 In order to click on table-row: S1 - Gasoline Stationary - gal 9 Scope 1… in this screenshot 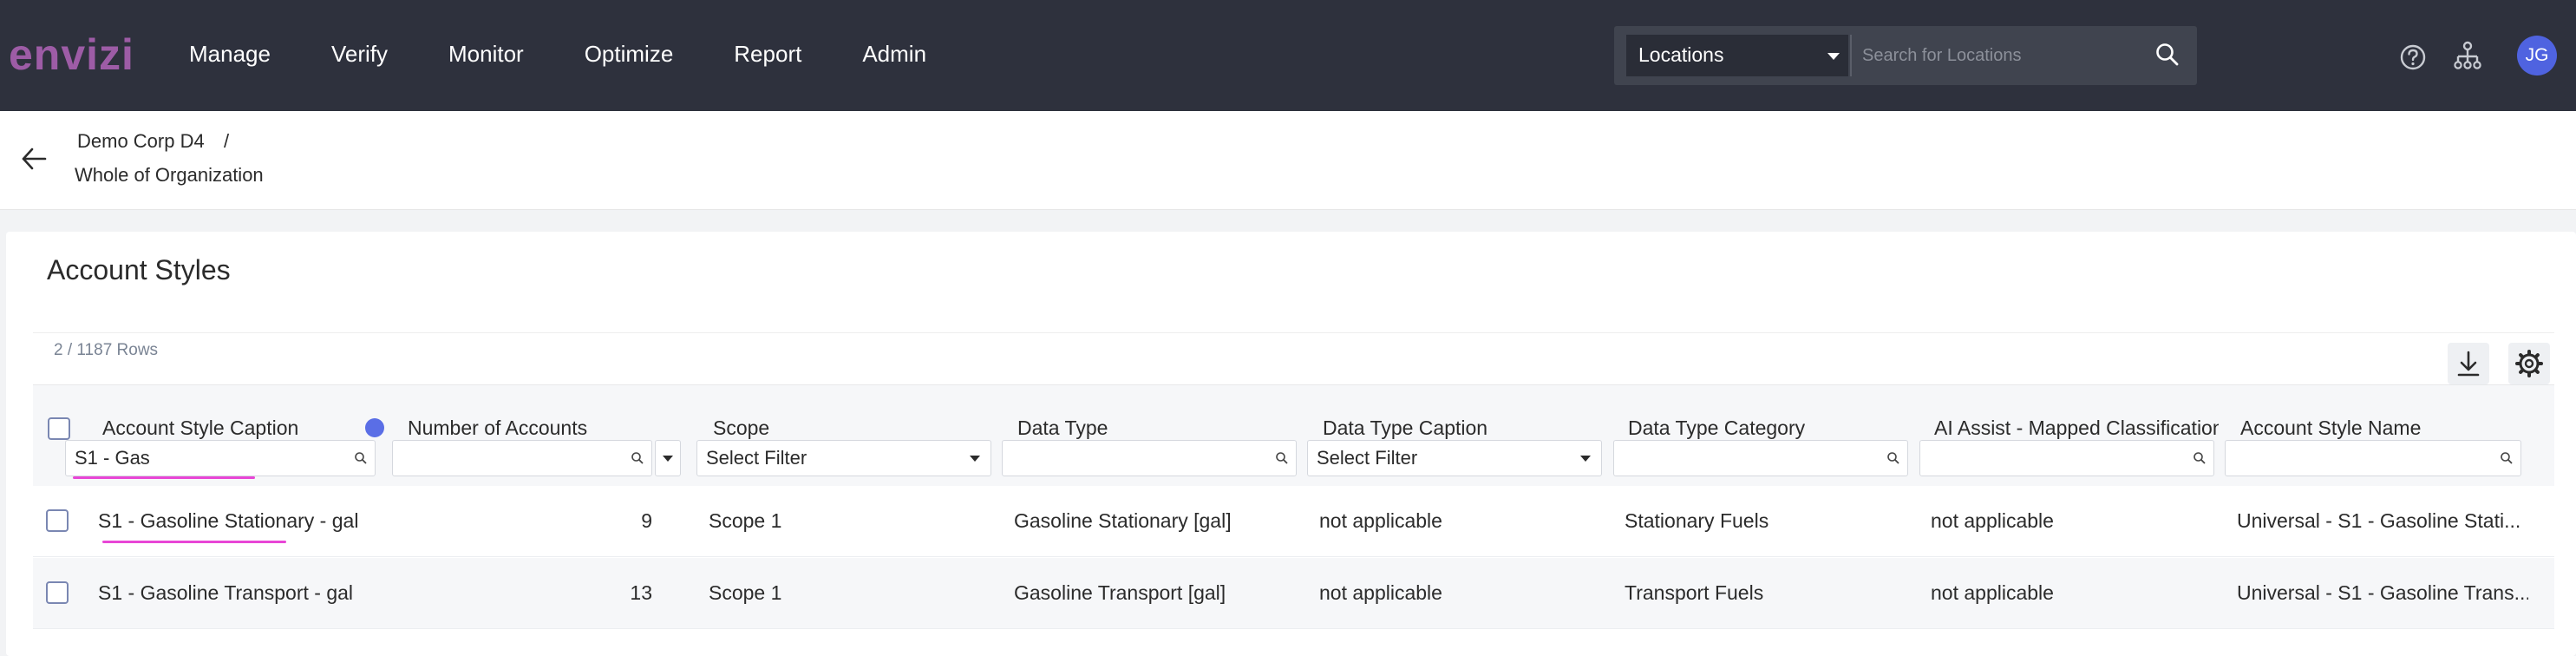, I will do `click(1293, 521)`.